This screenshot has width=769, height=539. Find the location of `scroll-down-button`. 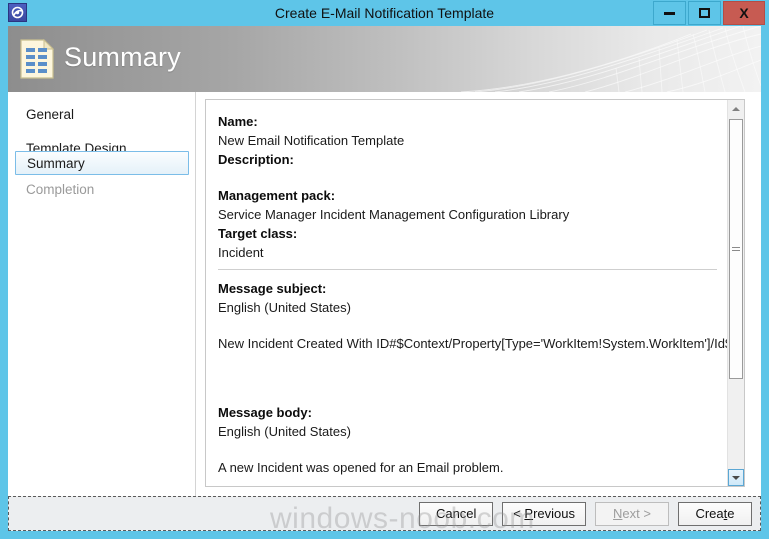

scroll-down-button is located at coordinates (736, 477).